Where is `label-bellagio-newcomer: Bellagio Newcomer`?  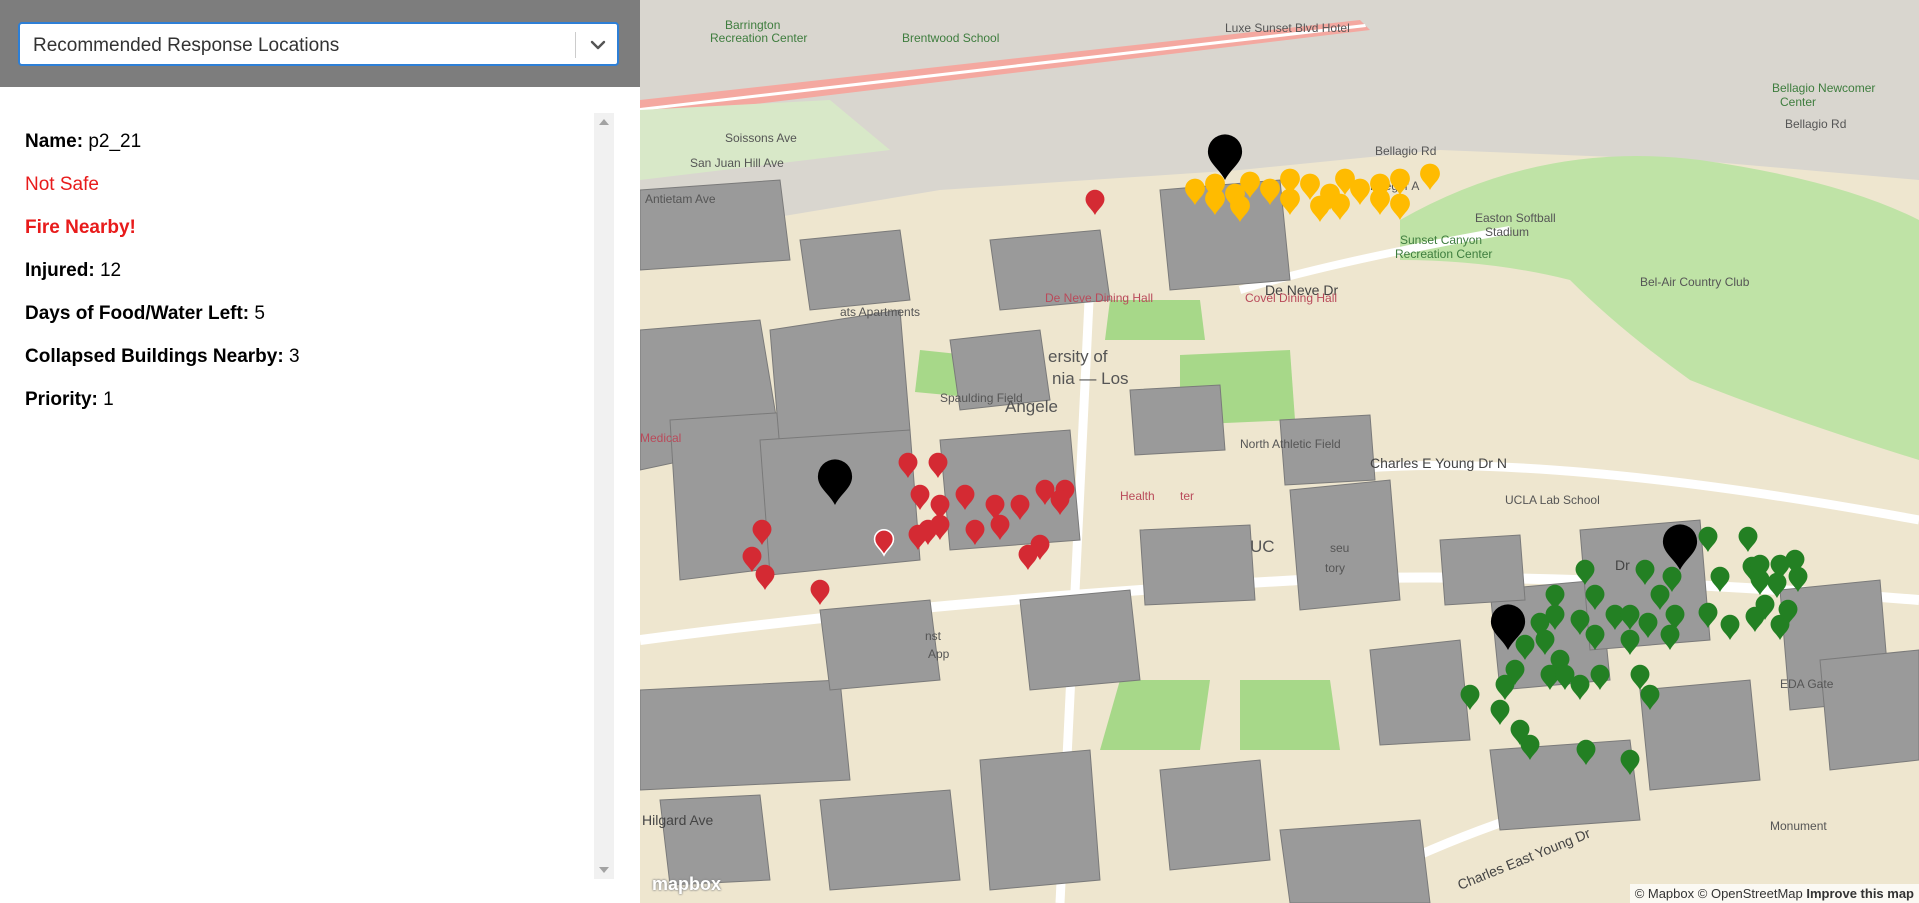 label-bellagio-newcomer: Bellagio Newcomer is located at coordinates (1823, 88).